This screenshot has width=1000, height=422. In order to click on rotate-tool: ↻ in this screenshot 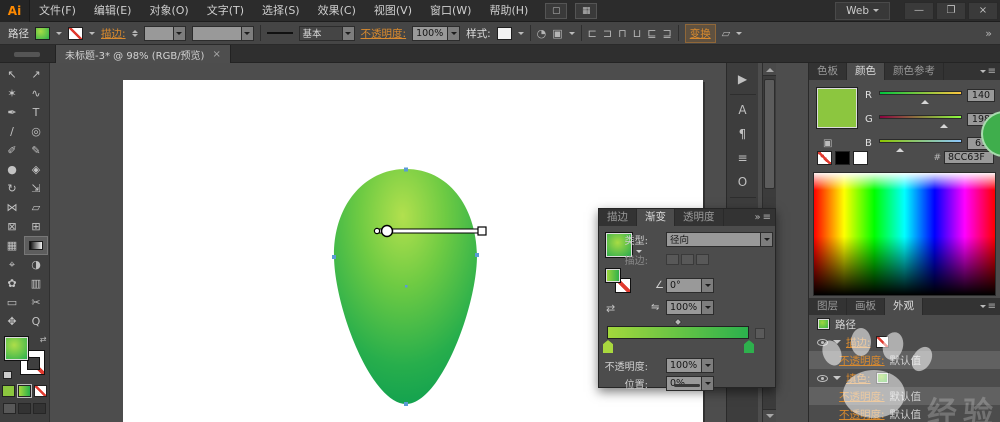, I will do `click(12, 188)`.